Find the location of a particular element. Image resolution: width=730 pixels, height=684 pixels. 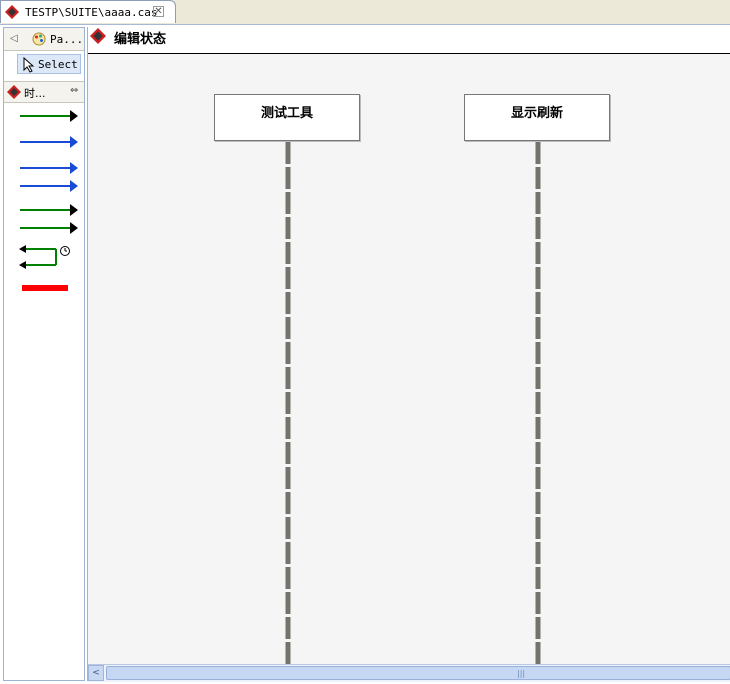

editor-title: 编辑状态 is located at coordinates (140, 39).